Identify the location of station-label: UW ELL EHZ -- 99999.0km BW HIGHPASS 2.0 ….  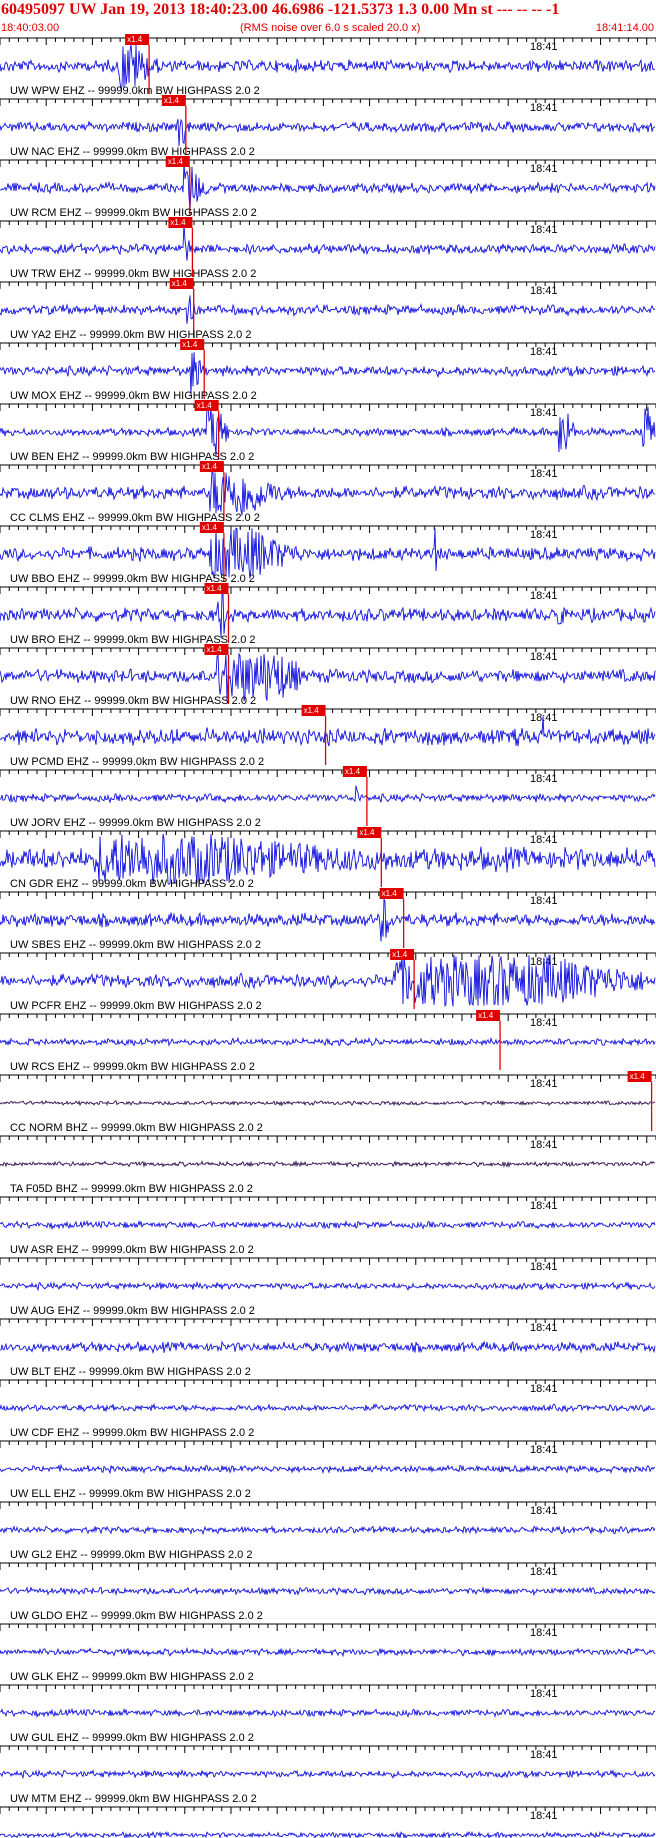
(130, 1494).